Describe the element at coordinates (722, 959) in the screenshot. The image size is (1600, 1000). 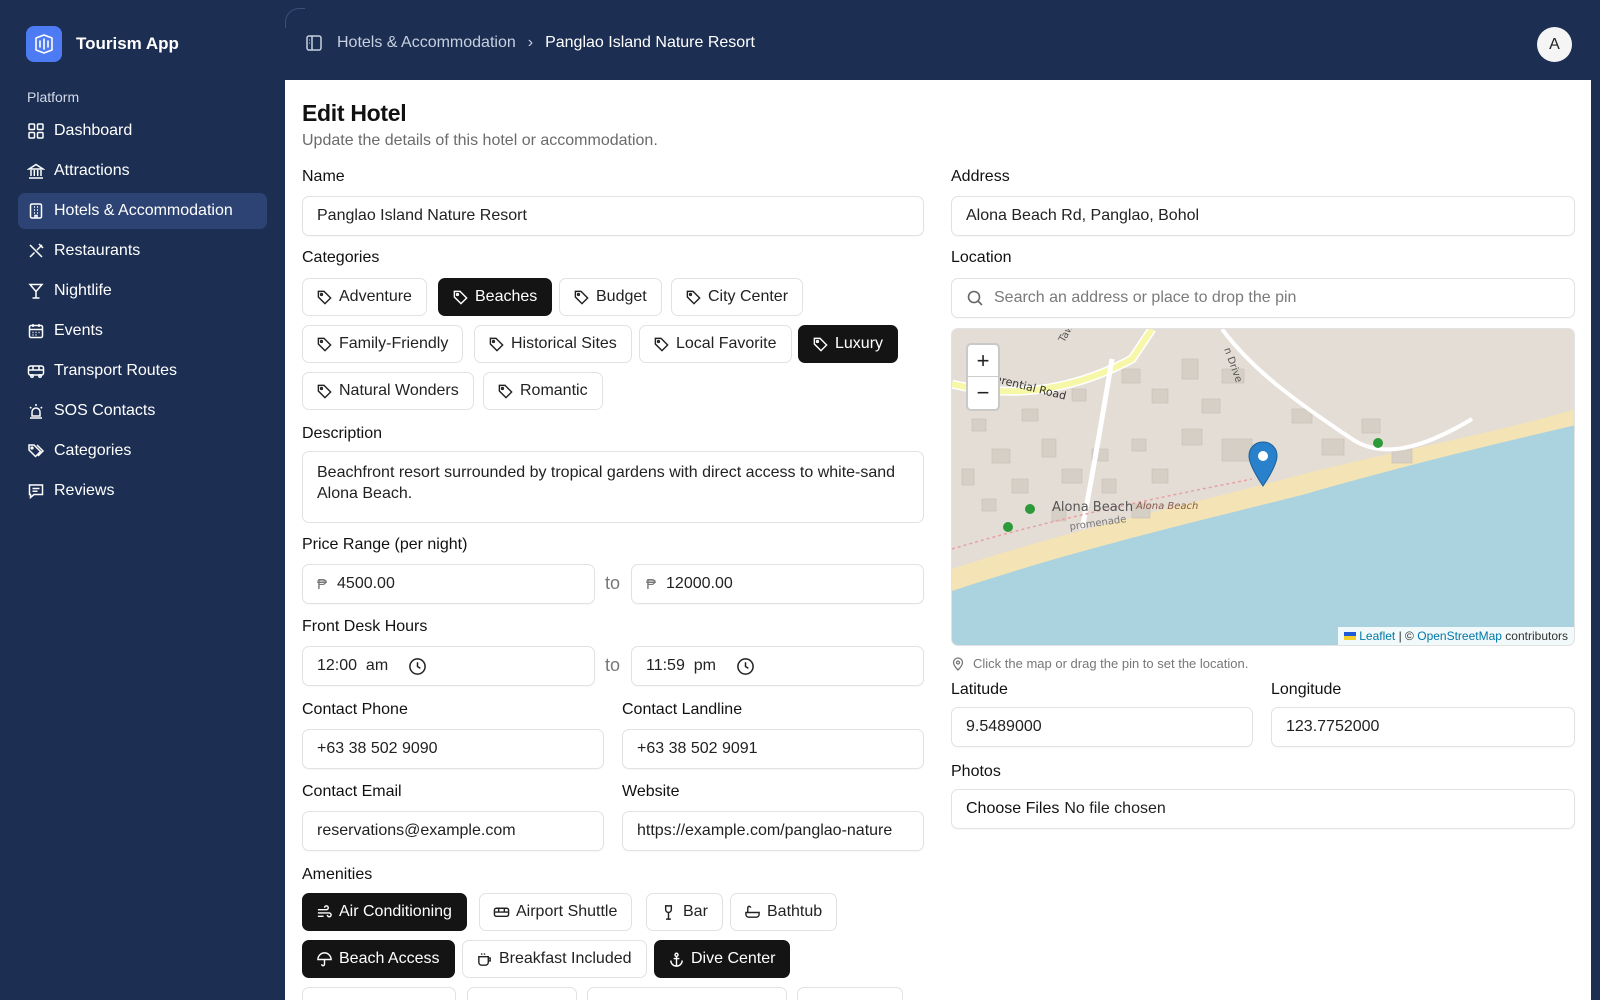
I see `amenity-chip-dive-center: Dive Center` at that location.